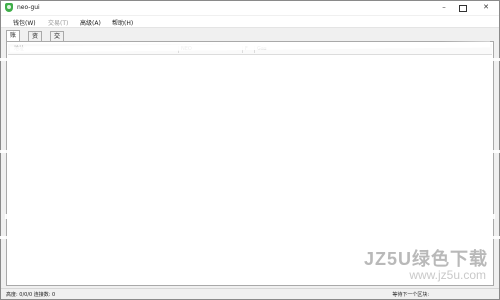  I want to click on tab-assets: 资产, so click(35, 40).